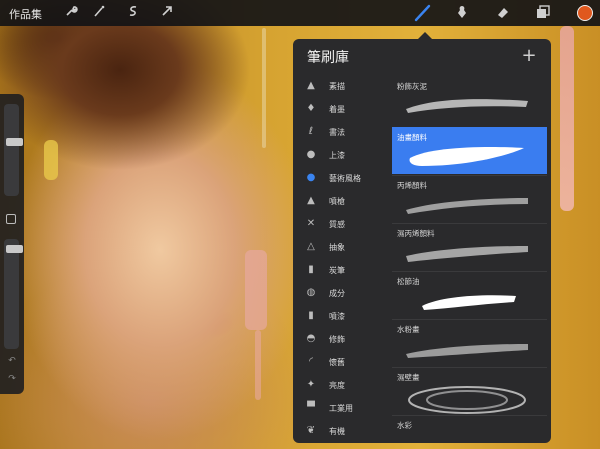 The width and height of the screenshot is (600, 449). What do you see at coordinates (311, 407) in the screenshot?
I see `anvil-icon: ▀` at bounding box center [311, 407].